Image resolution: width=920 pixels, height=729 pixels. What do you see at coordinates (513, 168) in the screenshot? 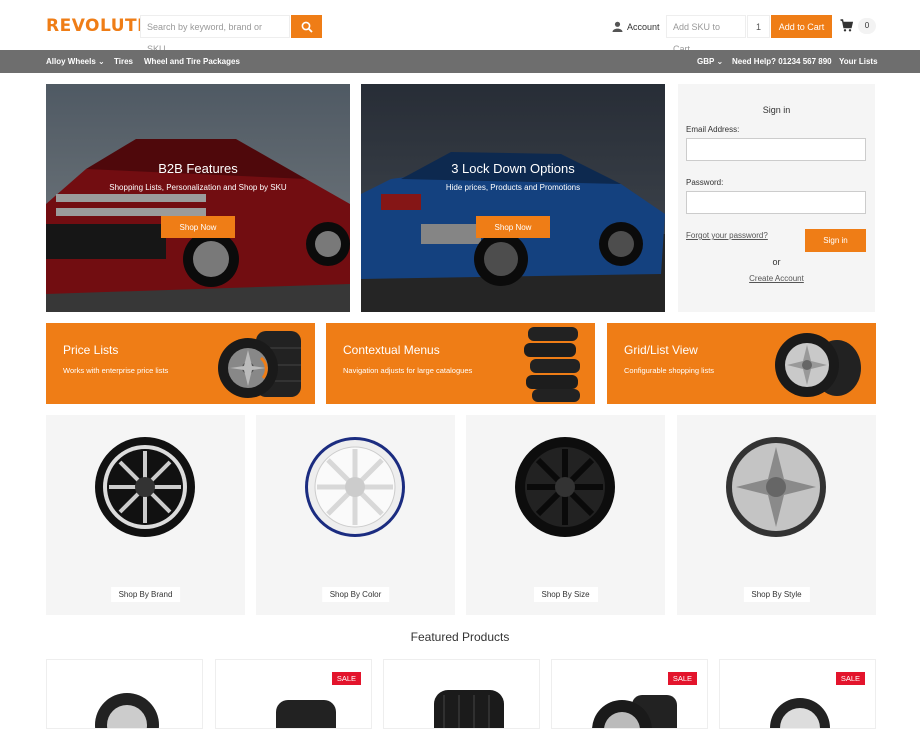
I see `hero-title: 3 Lock Down Options` at bounding box center [513, 168].